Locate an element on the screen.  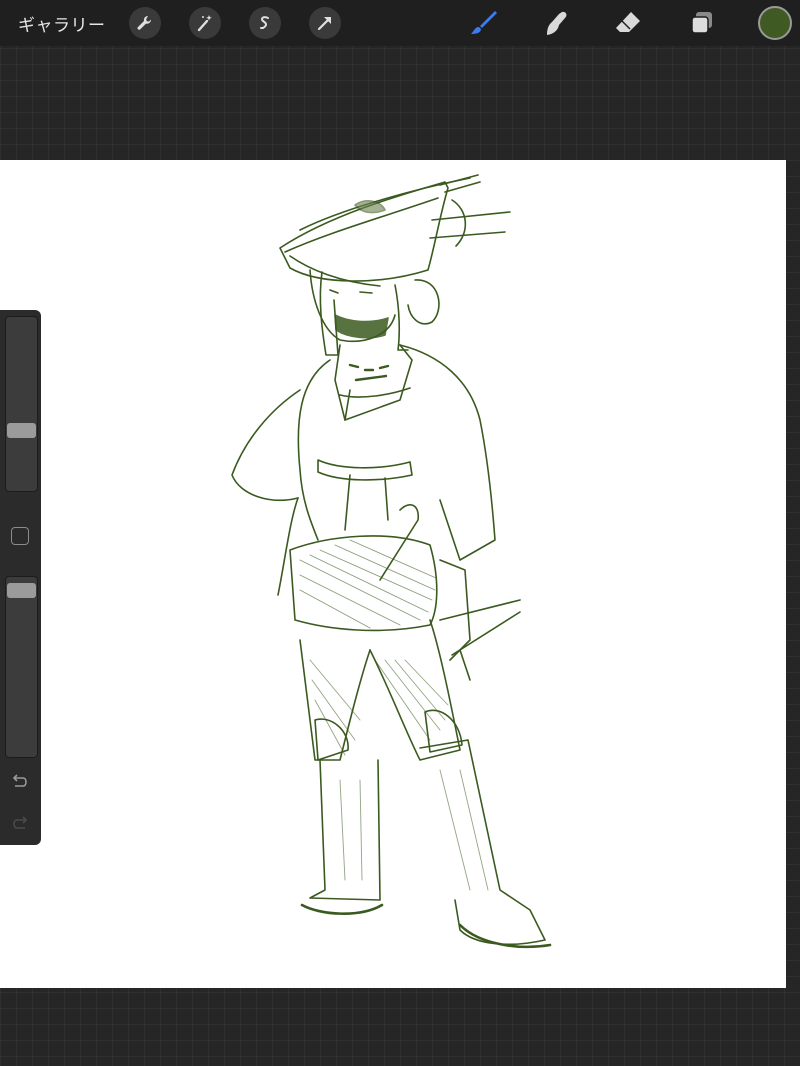
magic-wand-icon is located at coordinates (204, 23).